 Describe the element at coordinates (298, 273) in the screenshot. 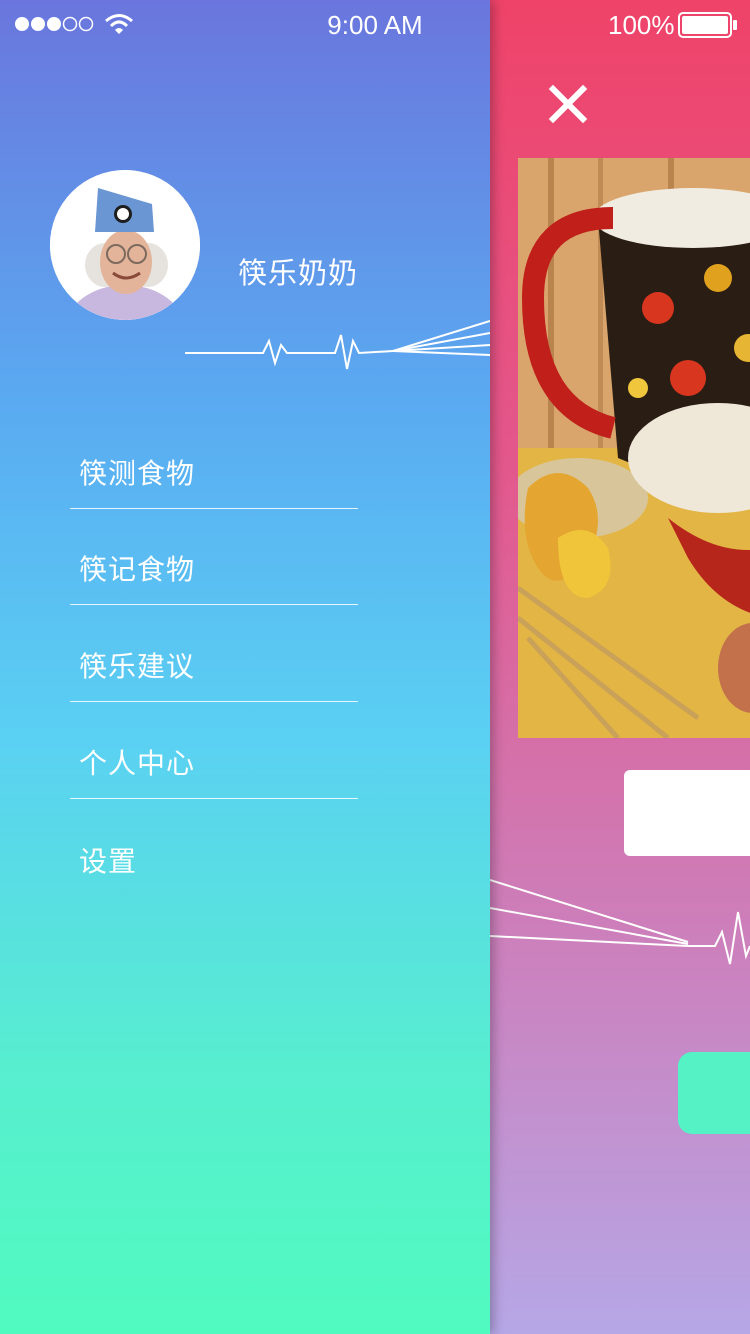

I see `username: 筷乐奶奶` at that location.